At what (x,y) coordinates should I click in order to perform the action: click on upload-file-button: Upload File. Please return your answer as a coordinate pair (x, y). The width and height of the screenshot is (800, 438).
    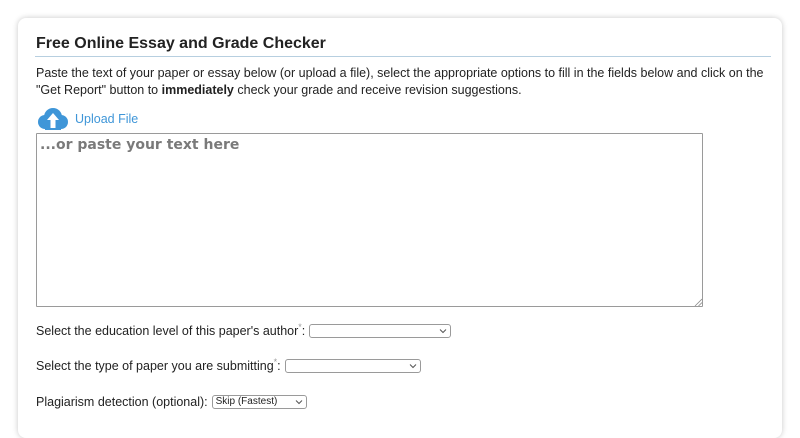
    Looking at the image, I should click on (87, 119).